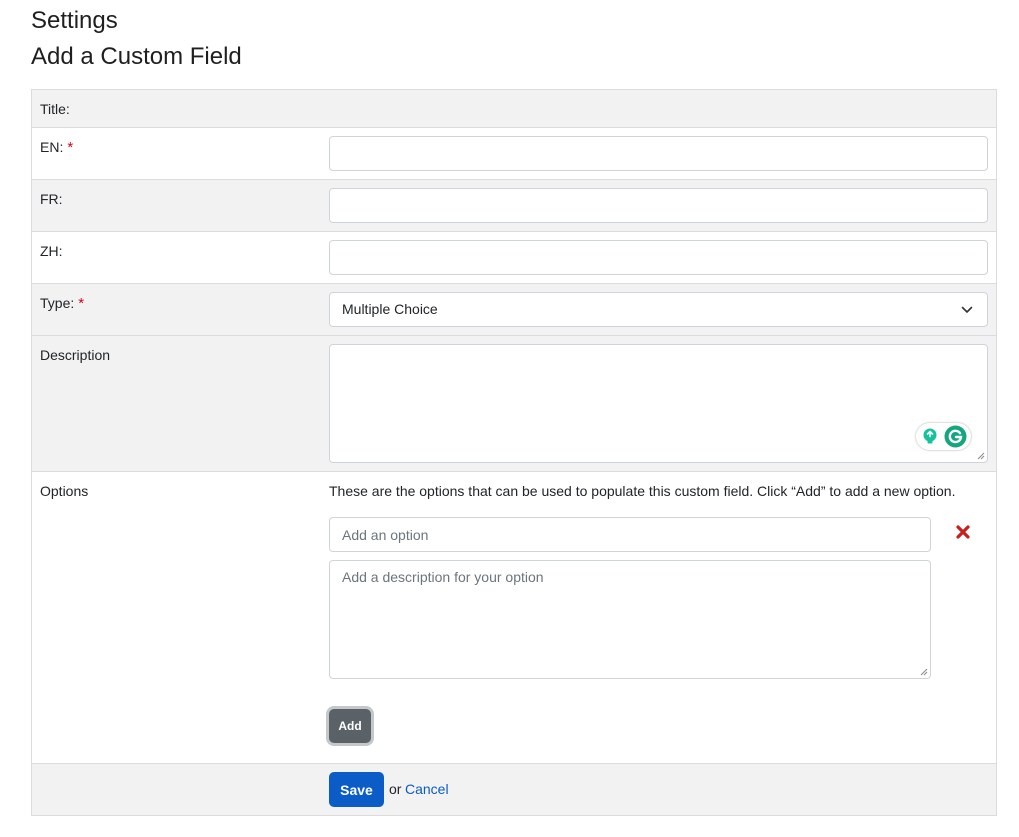  What do you see at coordinates (51, 251) in the screenshot?
I see `zh-label: ZH:` at bounding box center [51, 251].